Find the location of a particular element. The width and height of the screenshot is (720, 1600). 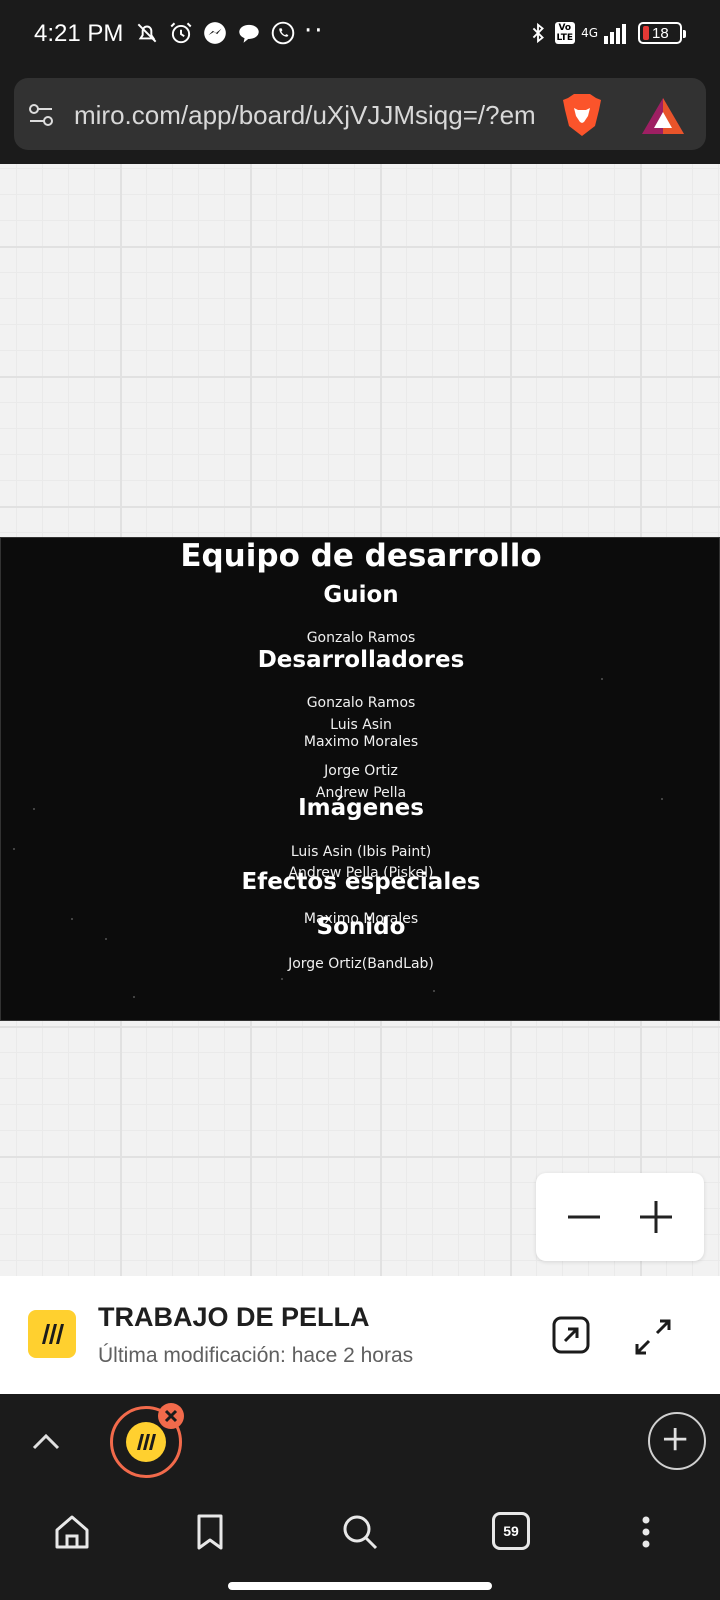

credit-name: Jorge Ortiz is located at coordinates (361, 771).